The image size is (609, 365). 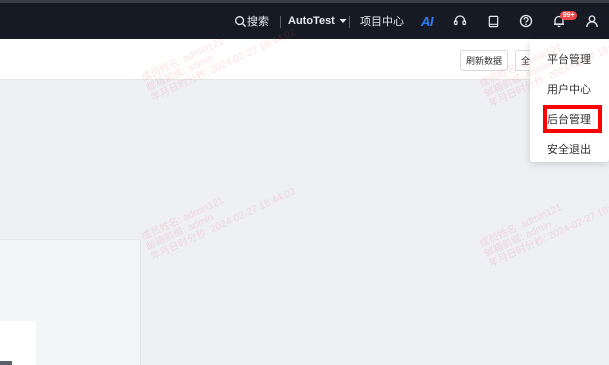 I want to click on user-icon, so click(x=592, y=21).